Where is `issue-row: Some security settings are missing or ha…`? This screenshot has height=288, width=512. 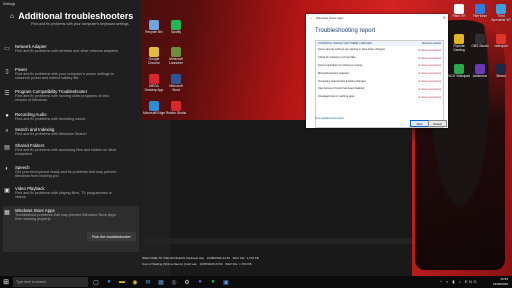
issue-row: Some security settings are missing or ha… is located at coordinates (379, 50).